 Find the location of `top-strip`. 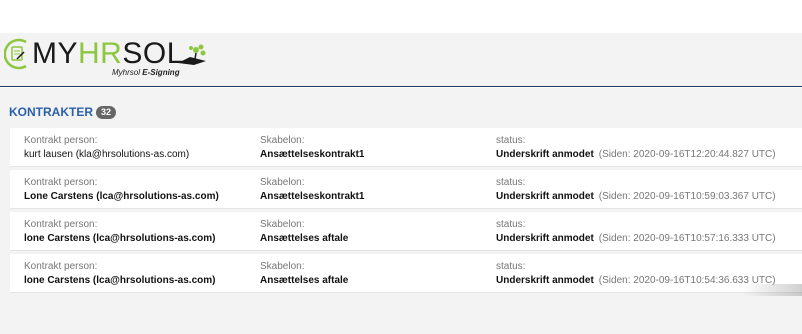

top-strip is located at coordinates (401, 16).